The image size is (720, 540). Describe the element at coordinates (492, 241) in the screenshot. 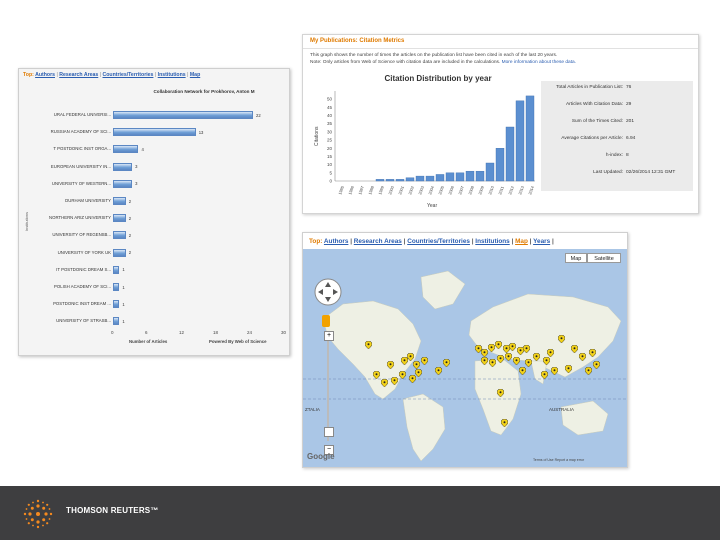

I see `map-nav-institutions: Institutions` at that location.